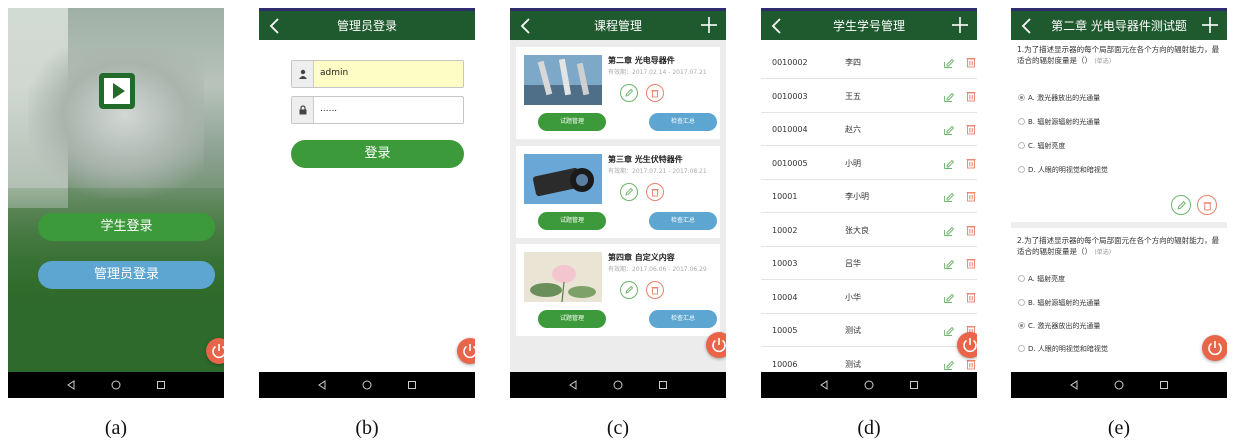 Image resolution: width=1233 pixels, height=447 pixels. Describe the element at coordinates (869, 96) in the screenshot. I see `student-row: 0010003 王五` at that location.